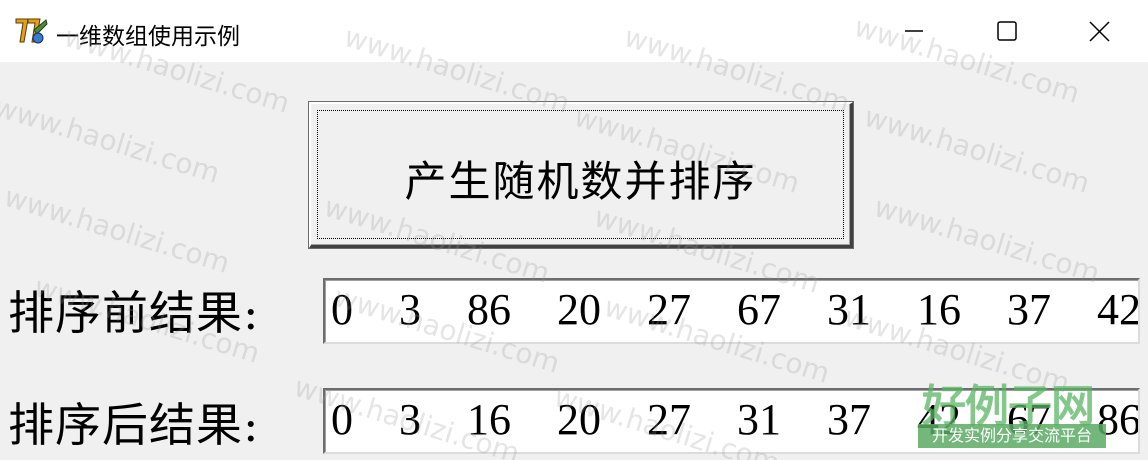  Describe the element at coordinates (134, 313) in the screenshot. I see `before-sort-label: 排序前结果:` at that location.